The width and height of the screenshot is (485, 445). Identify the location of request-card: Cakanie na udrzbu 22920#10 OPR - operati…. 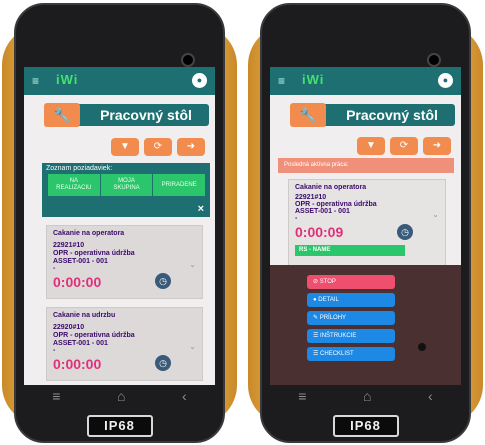
(124, 344).